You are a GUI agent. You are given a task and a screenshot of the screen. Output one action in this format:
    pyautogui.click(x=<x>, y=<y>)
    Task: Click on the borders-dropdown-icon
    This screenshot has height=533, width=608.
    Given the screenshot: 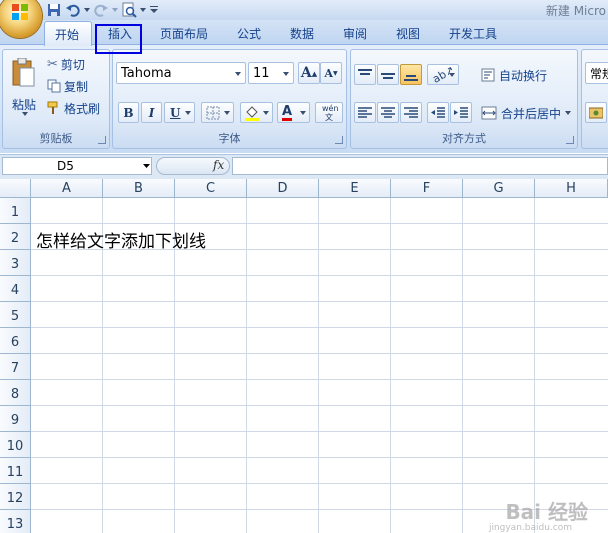 What is the action you would take?
    pyautogui.click(x=227, y=113)
    